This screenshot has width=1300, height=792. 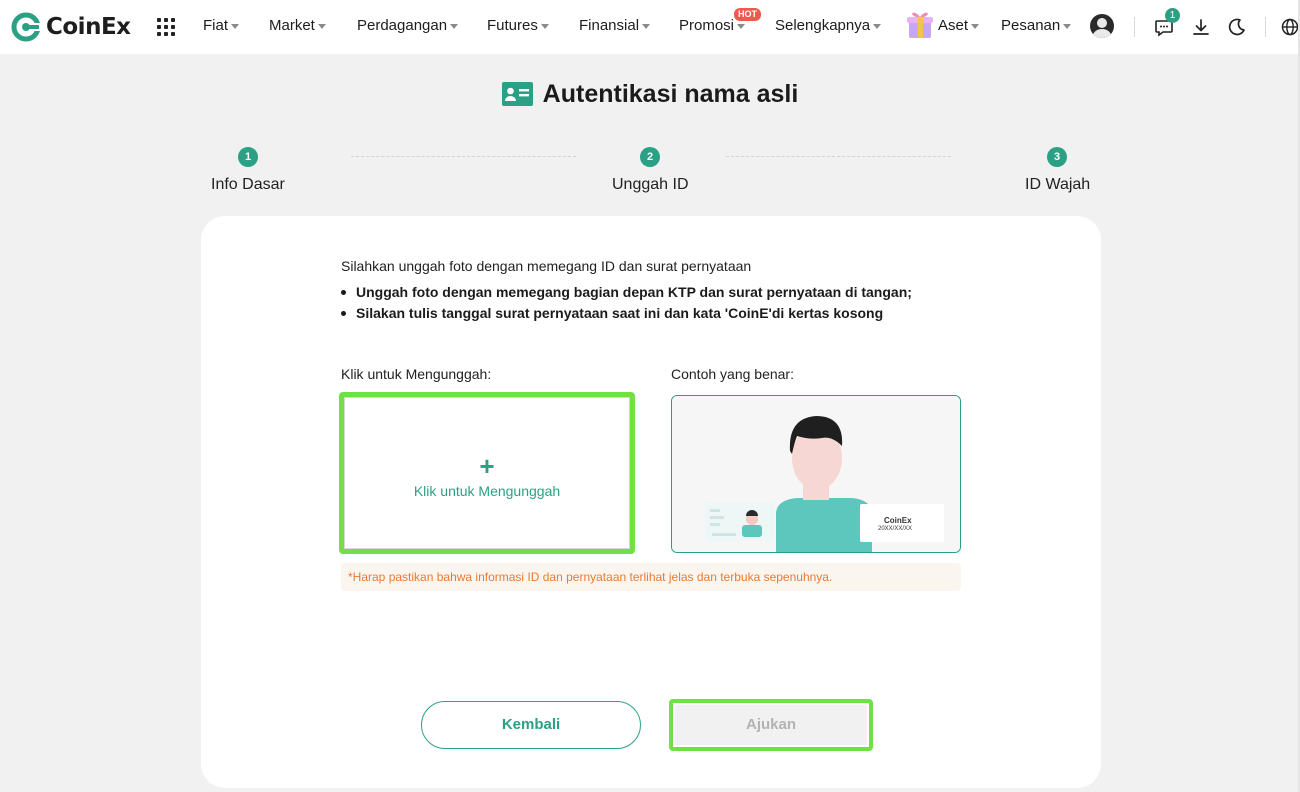 I want to click on nav-perdagangan: Perdagangan, so click(x=408, y=25).